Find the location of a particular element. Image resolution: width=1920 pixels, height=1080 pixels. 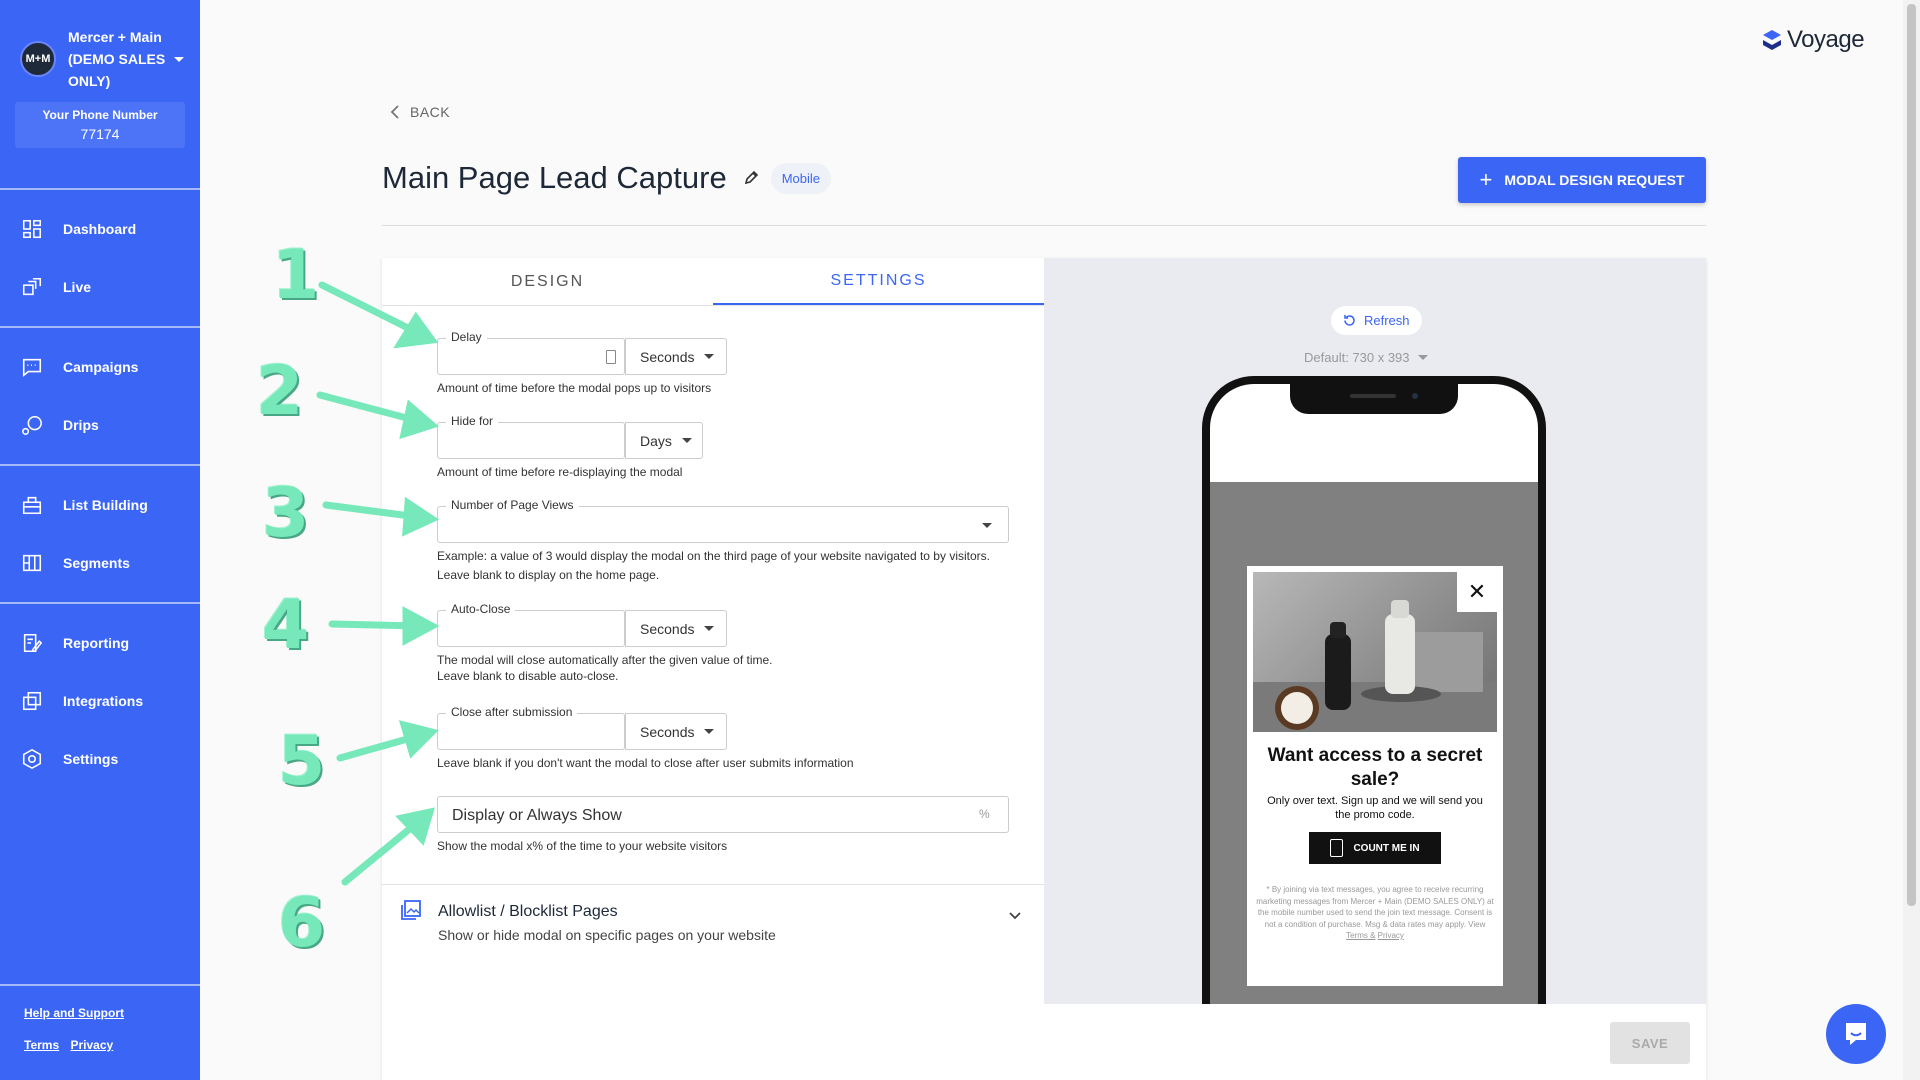

hide-for-input: Hide for Days is located at coordinates (570, 436).